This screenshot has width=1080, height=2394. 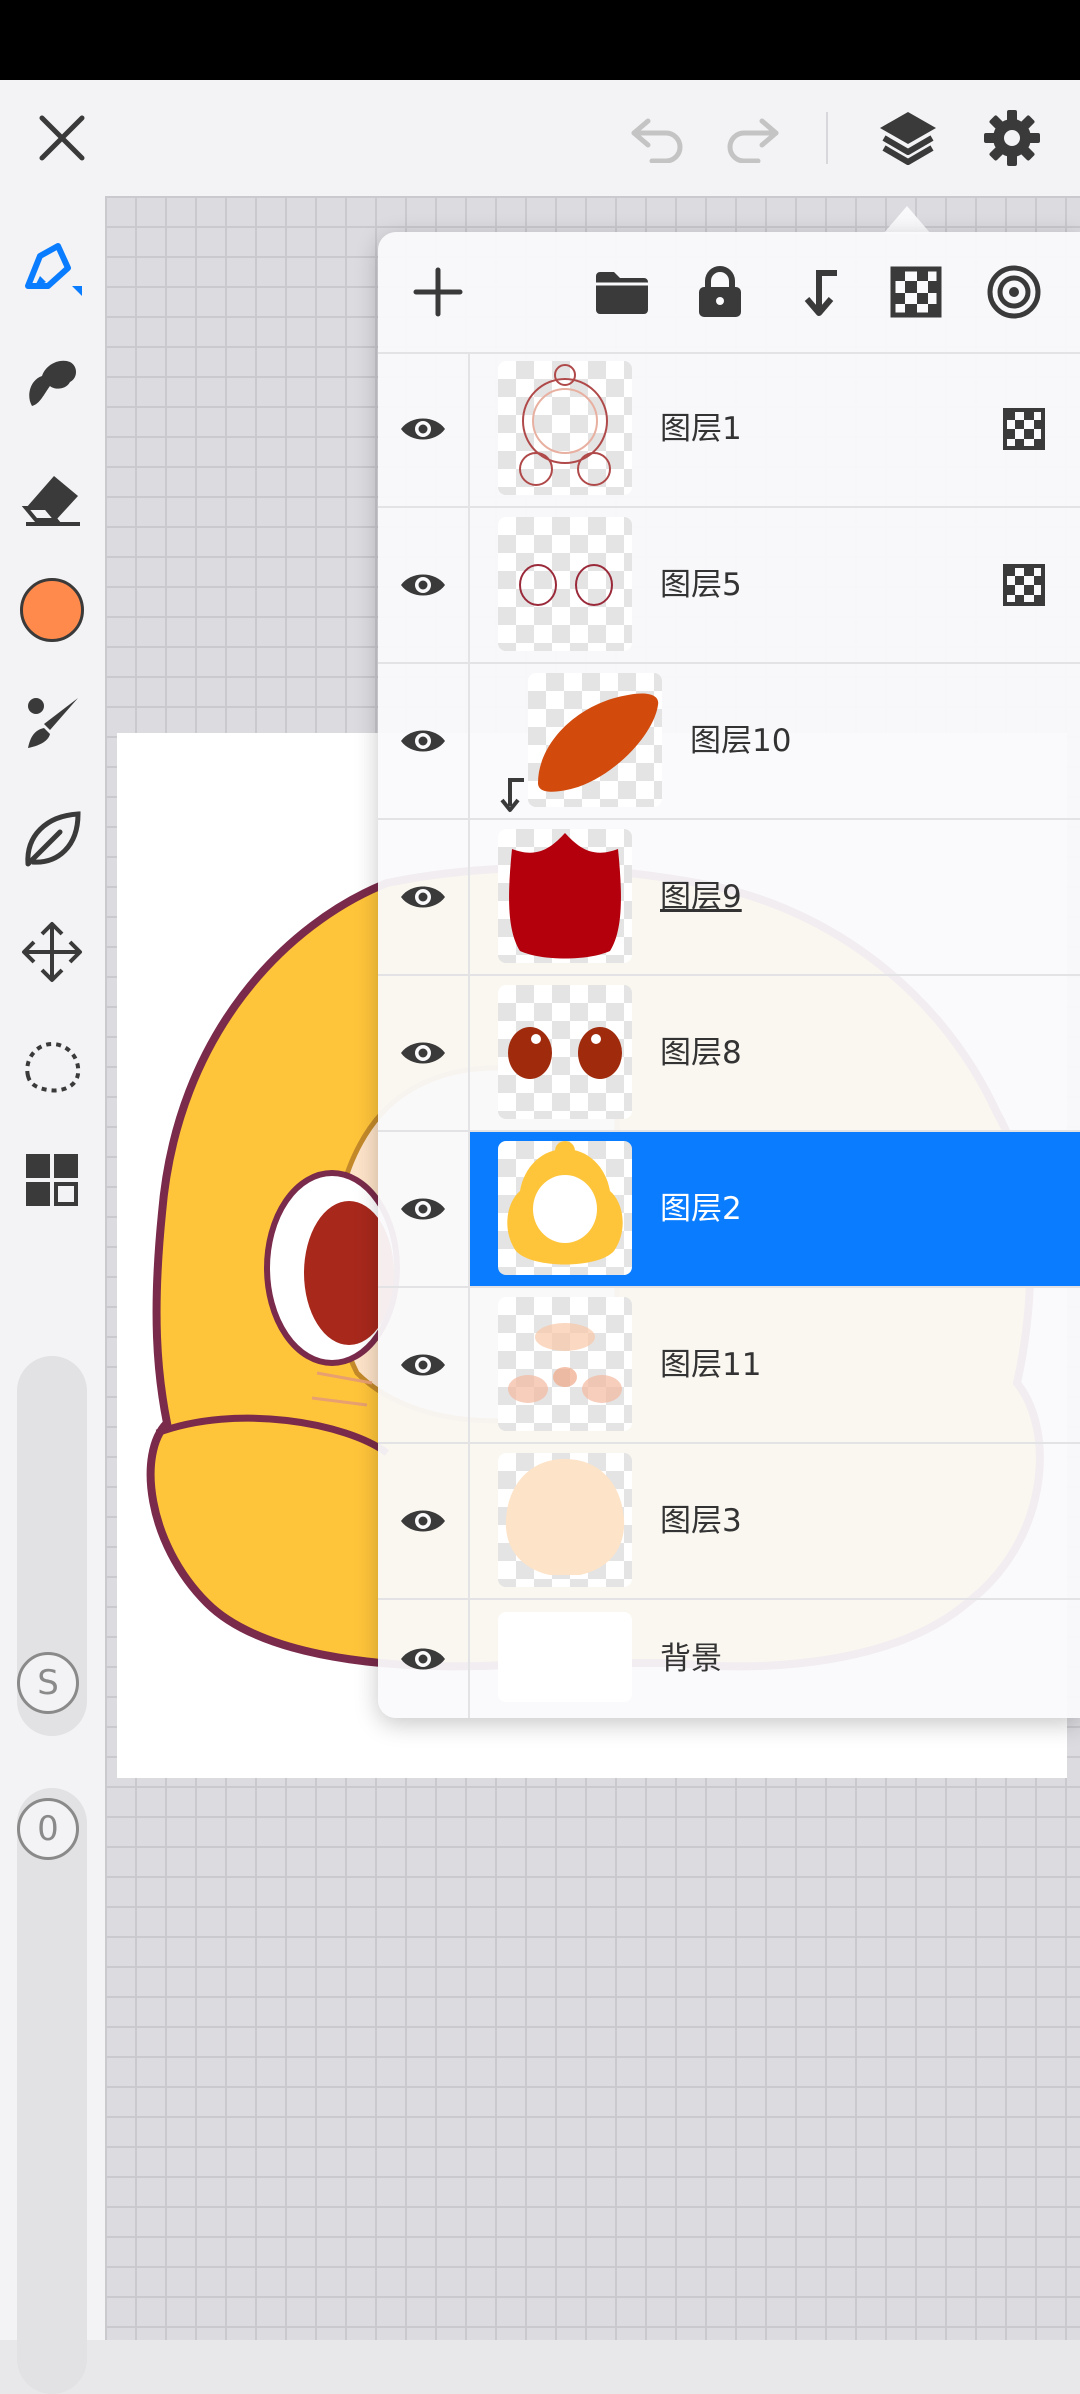 I want to click on size-slider-label: S, so click(x=48, y=1683).